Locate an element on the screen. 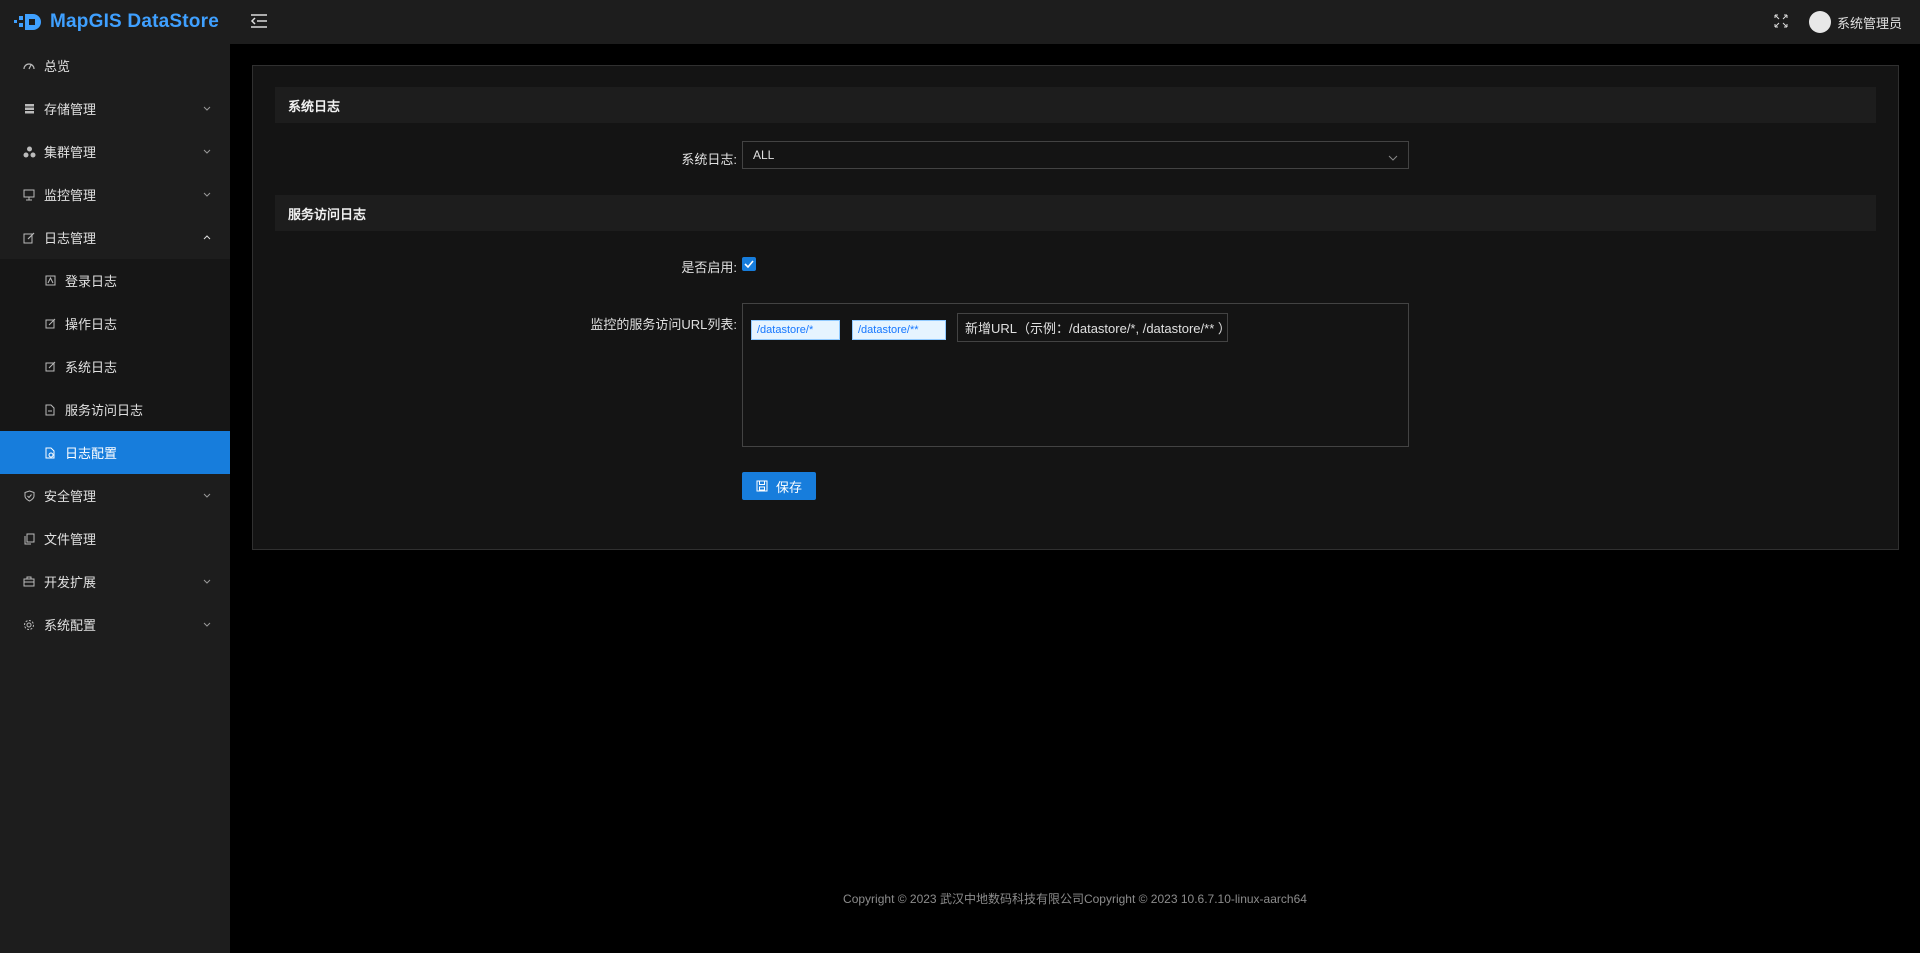 This screenshot has width=1920, height=953. sidebar-item-login-log: 登录日志 is located at coordinates (115, 280).